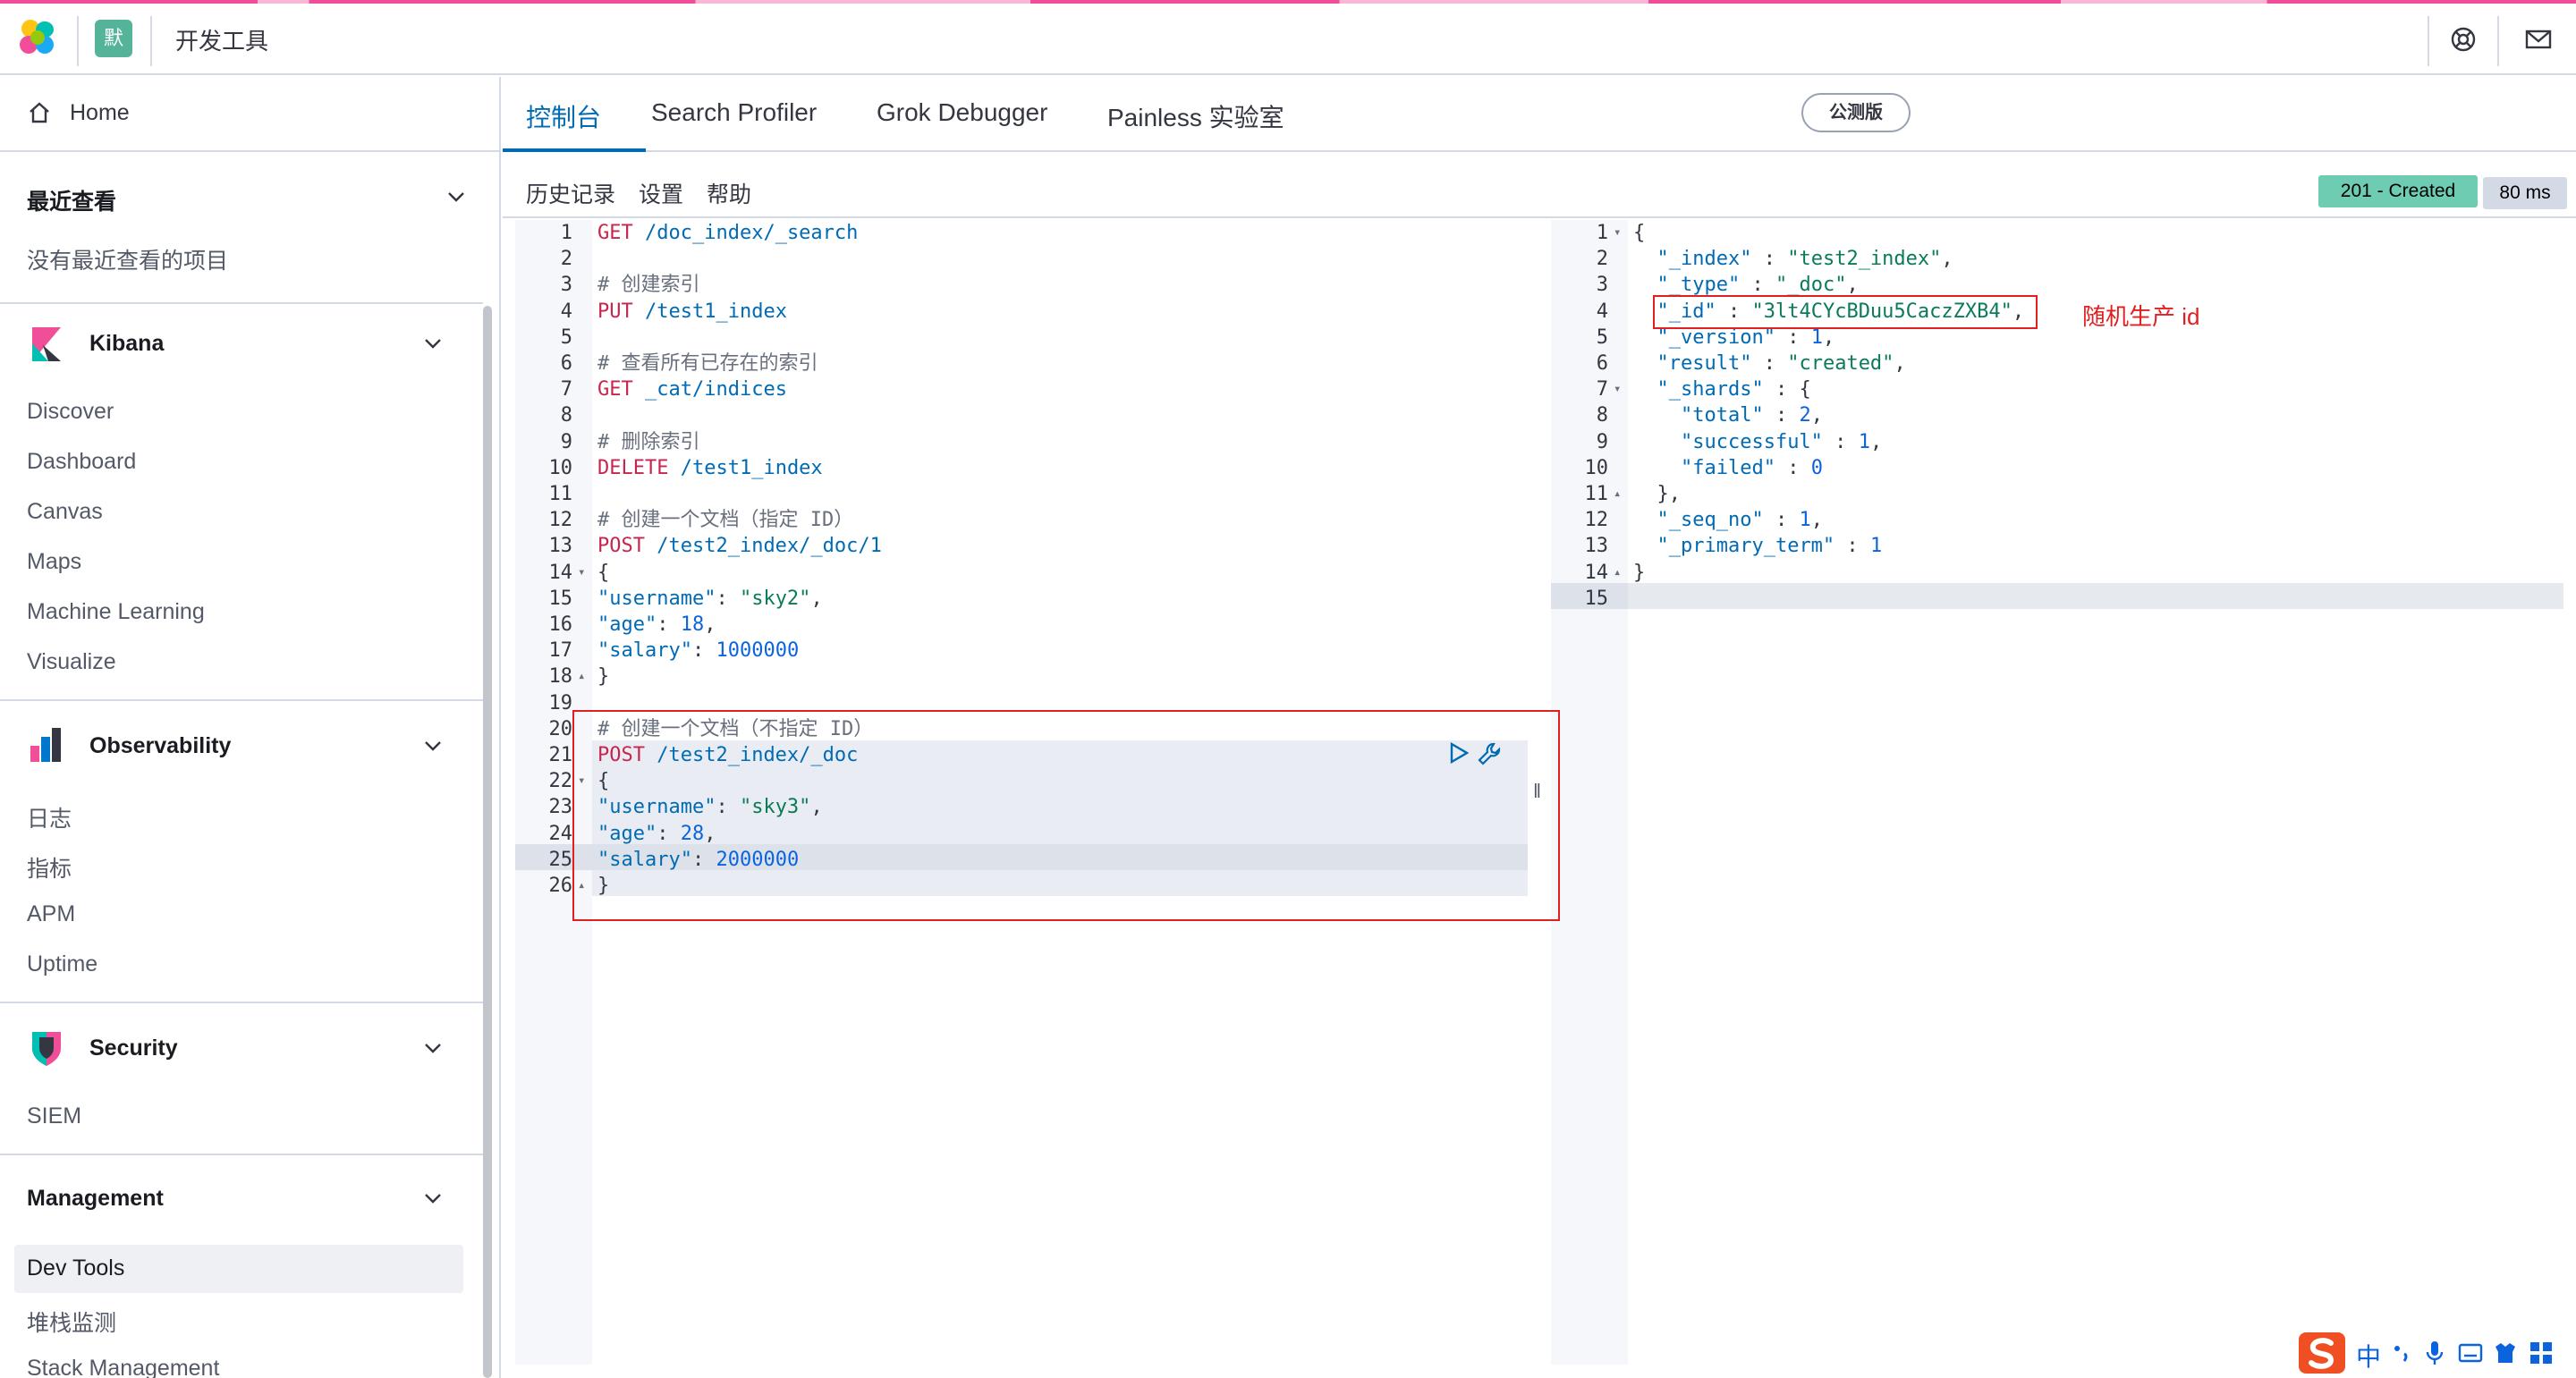 This screenshot has height=1378, width=2576. I want to click on nav-visualize: Visualize, so click(71, 662).